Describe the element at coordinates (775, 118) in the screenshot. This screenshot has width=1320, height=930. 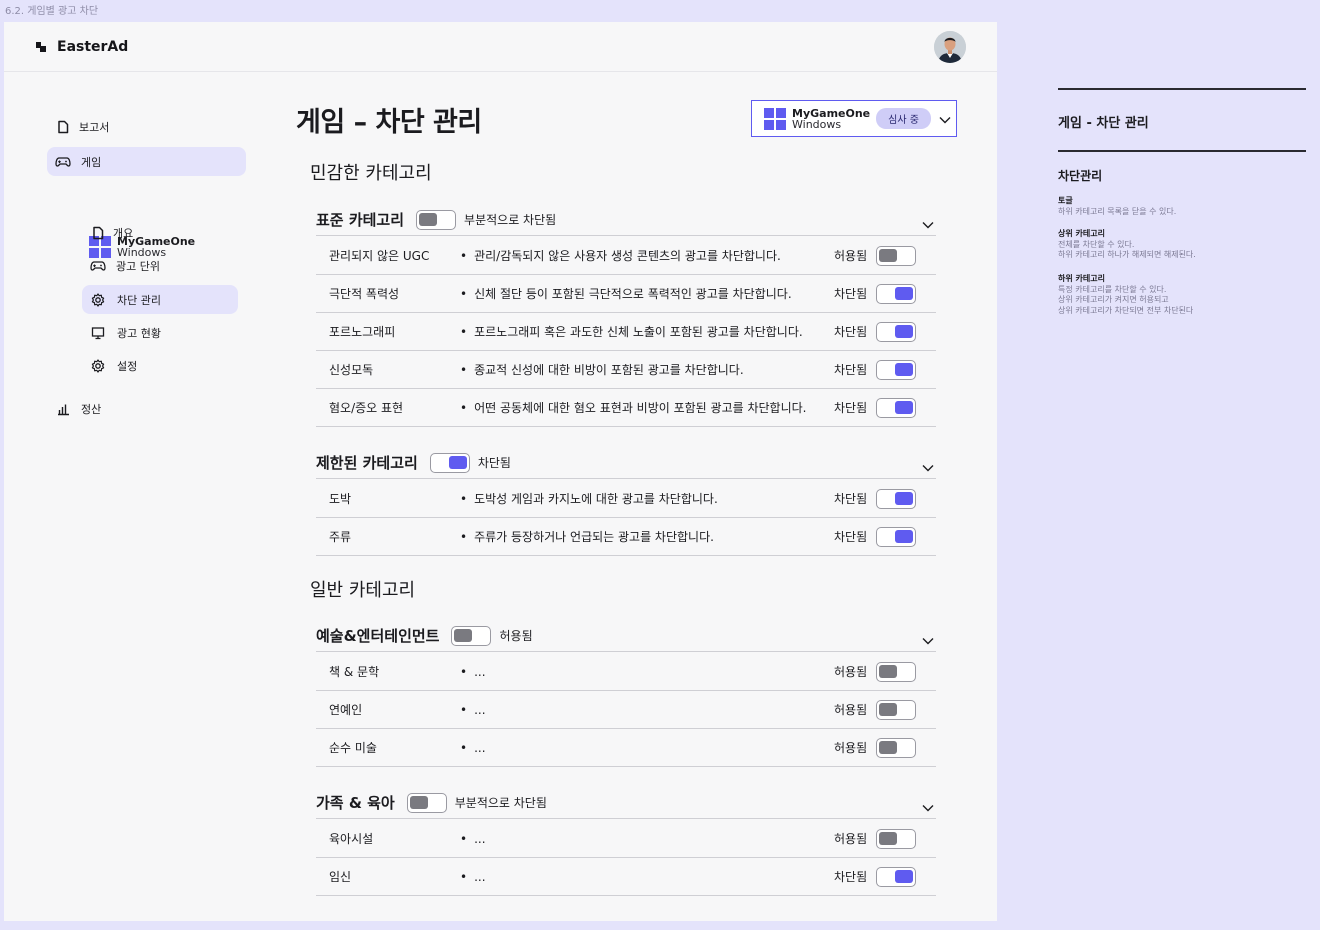
I see `windows-icon` at that location.